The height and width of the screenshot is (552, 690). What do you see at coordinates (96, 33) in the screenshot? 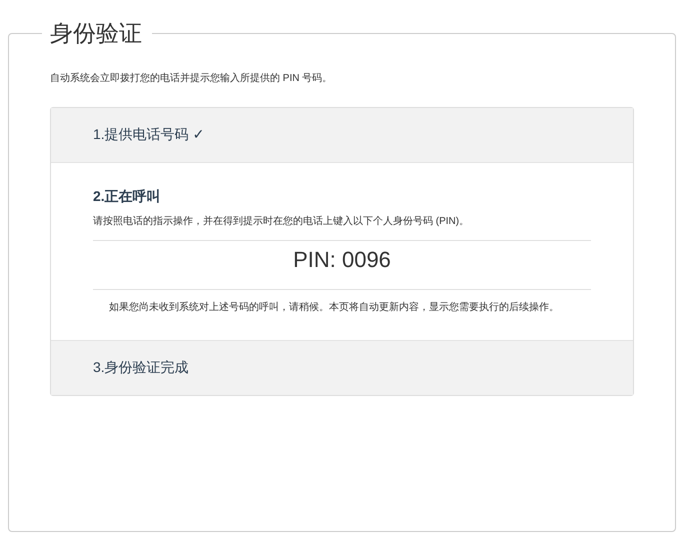
I see `panel-title: 身份验证` at bounding box center [96, 33].